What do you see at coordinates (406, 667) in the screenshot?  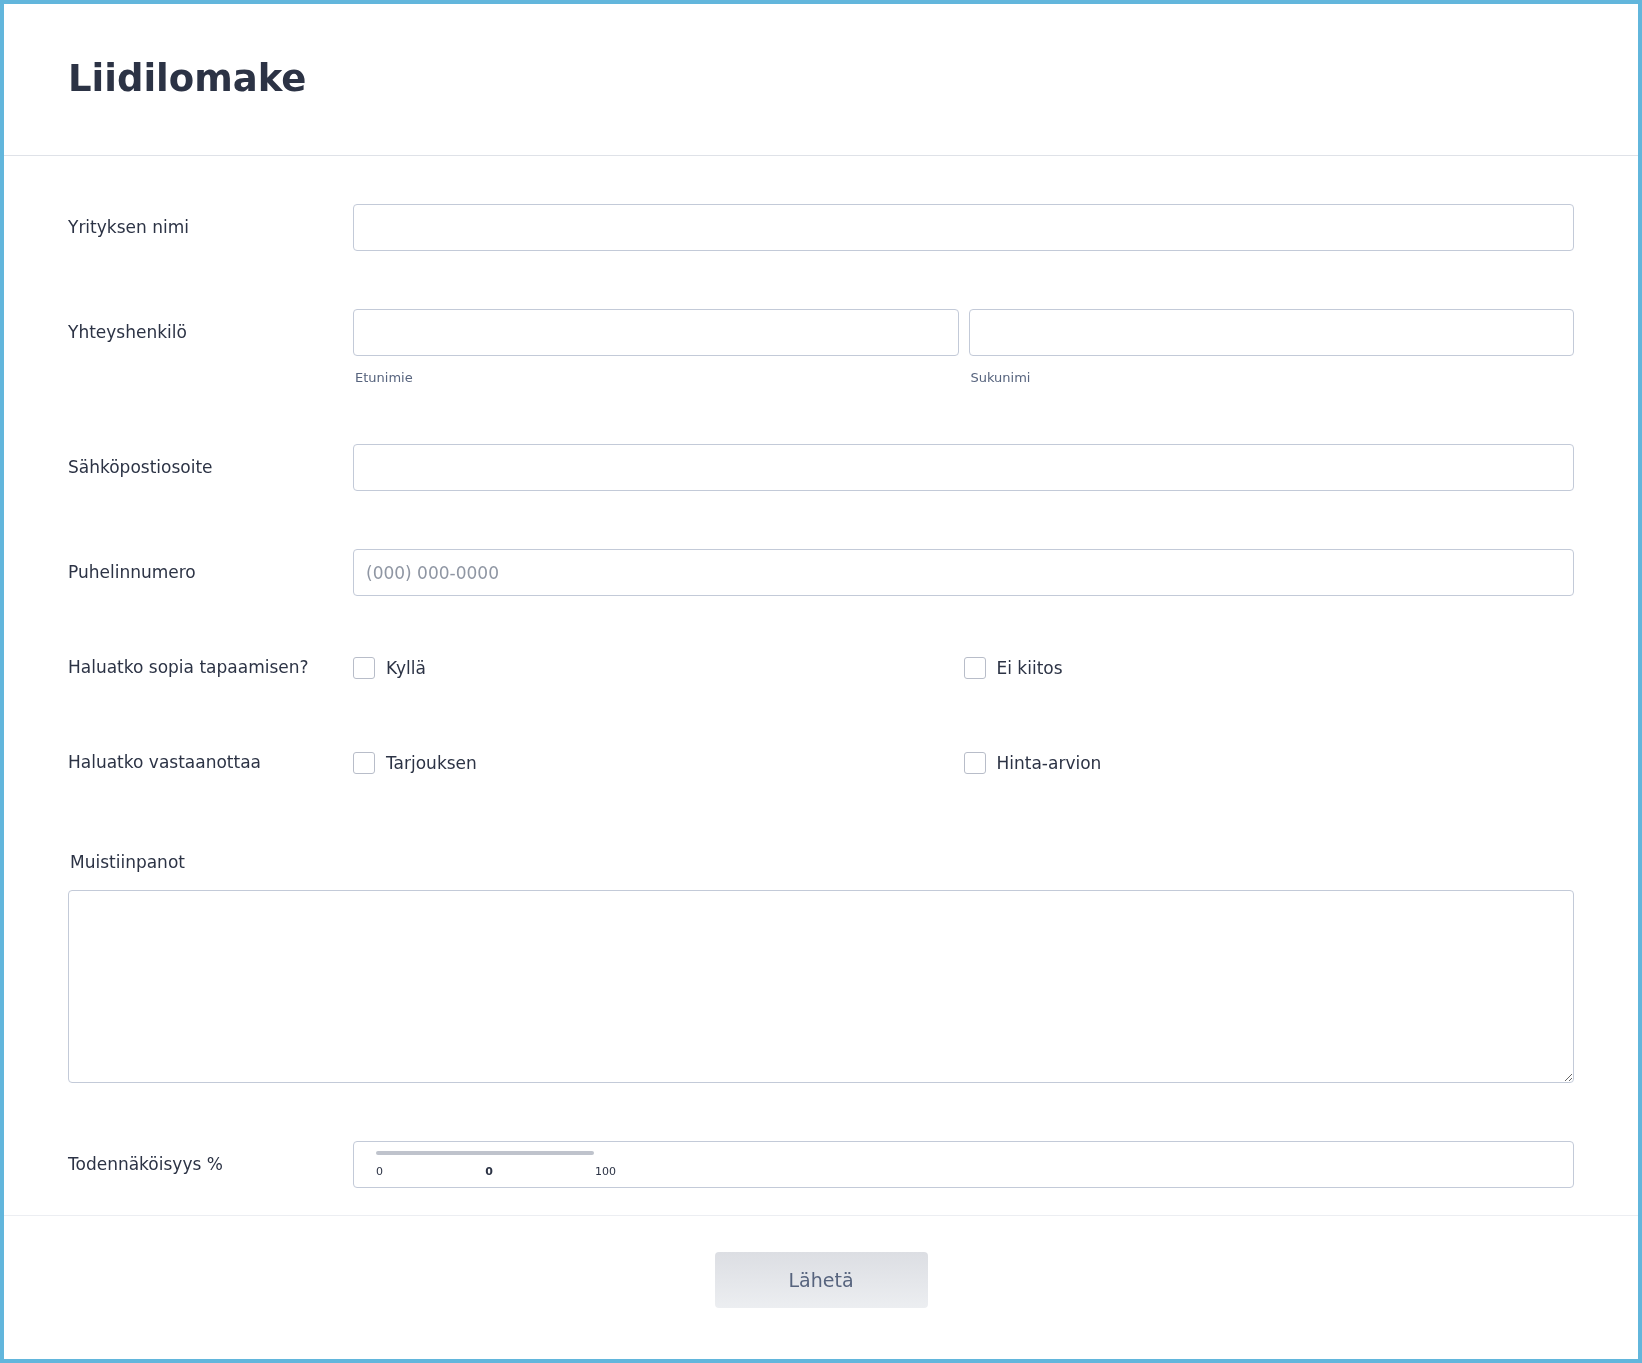 I see `checkbox-label: Kyllä` at bounding box center [406, 667].